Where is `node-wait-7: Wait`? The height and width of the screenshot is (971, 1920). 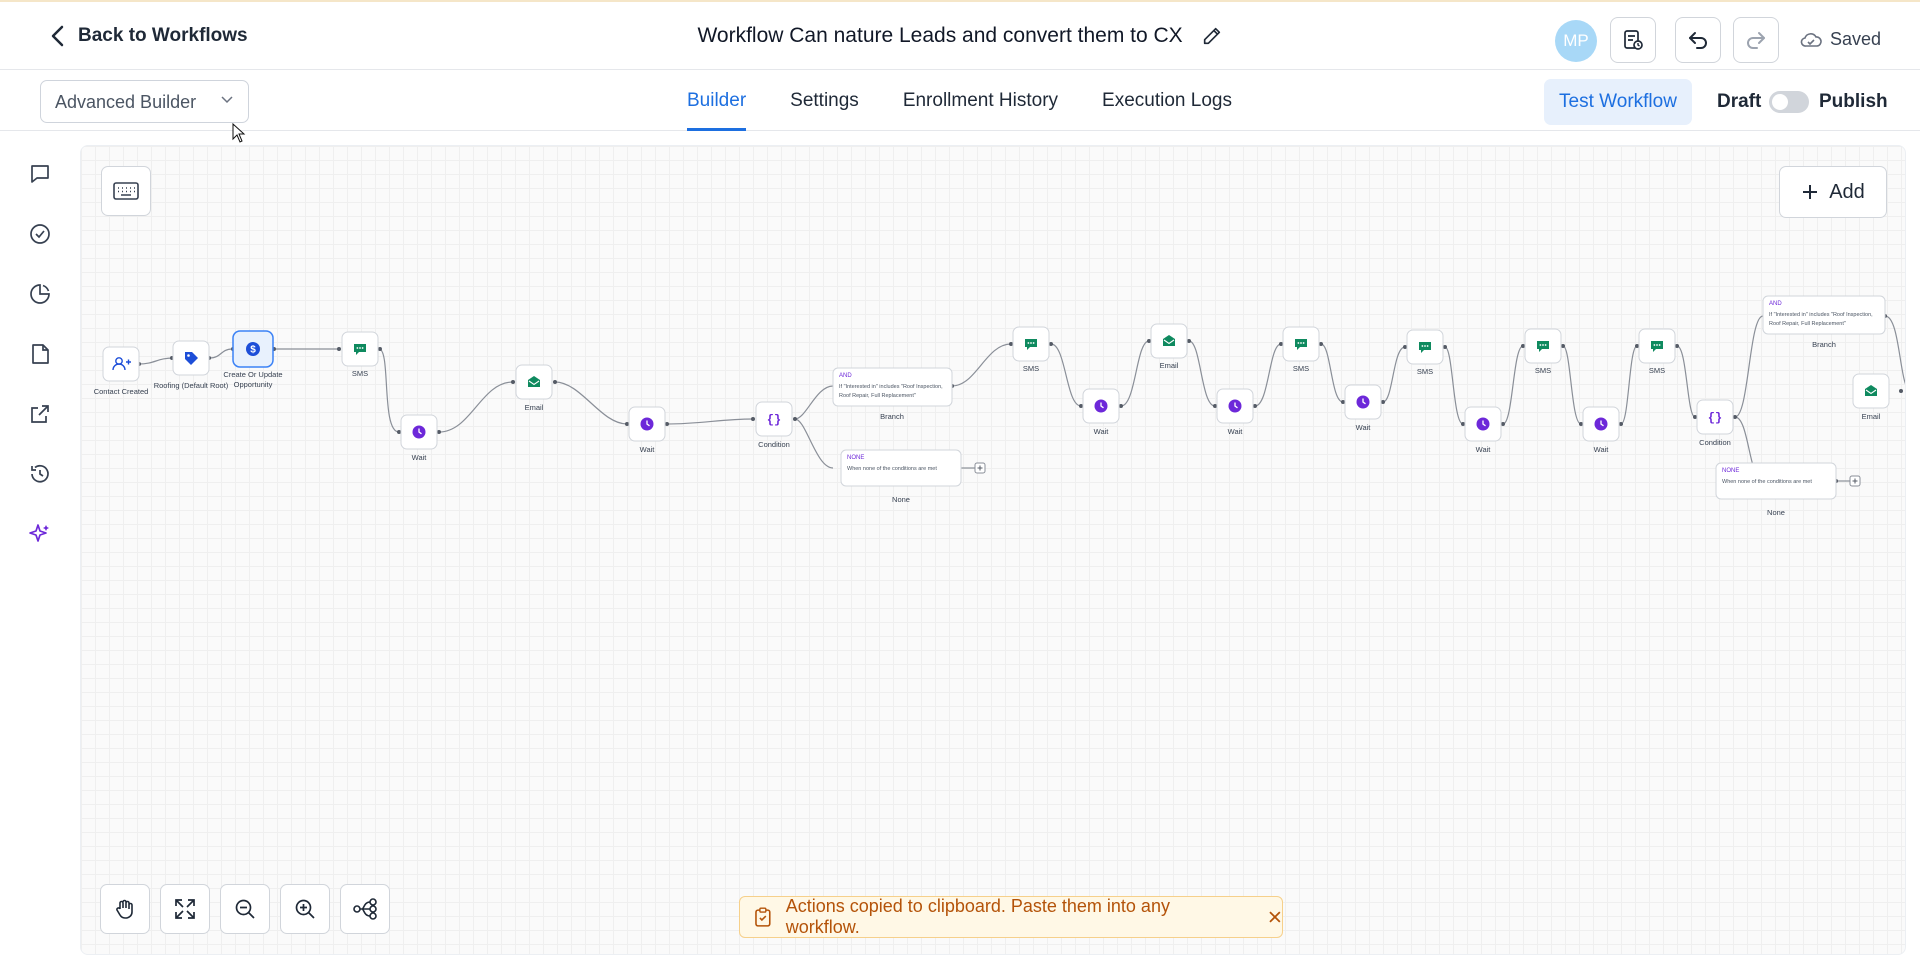 node-wait-7: Wait is located at coordinates (1601, 430).